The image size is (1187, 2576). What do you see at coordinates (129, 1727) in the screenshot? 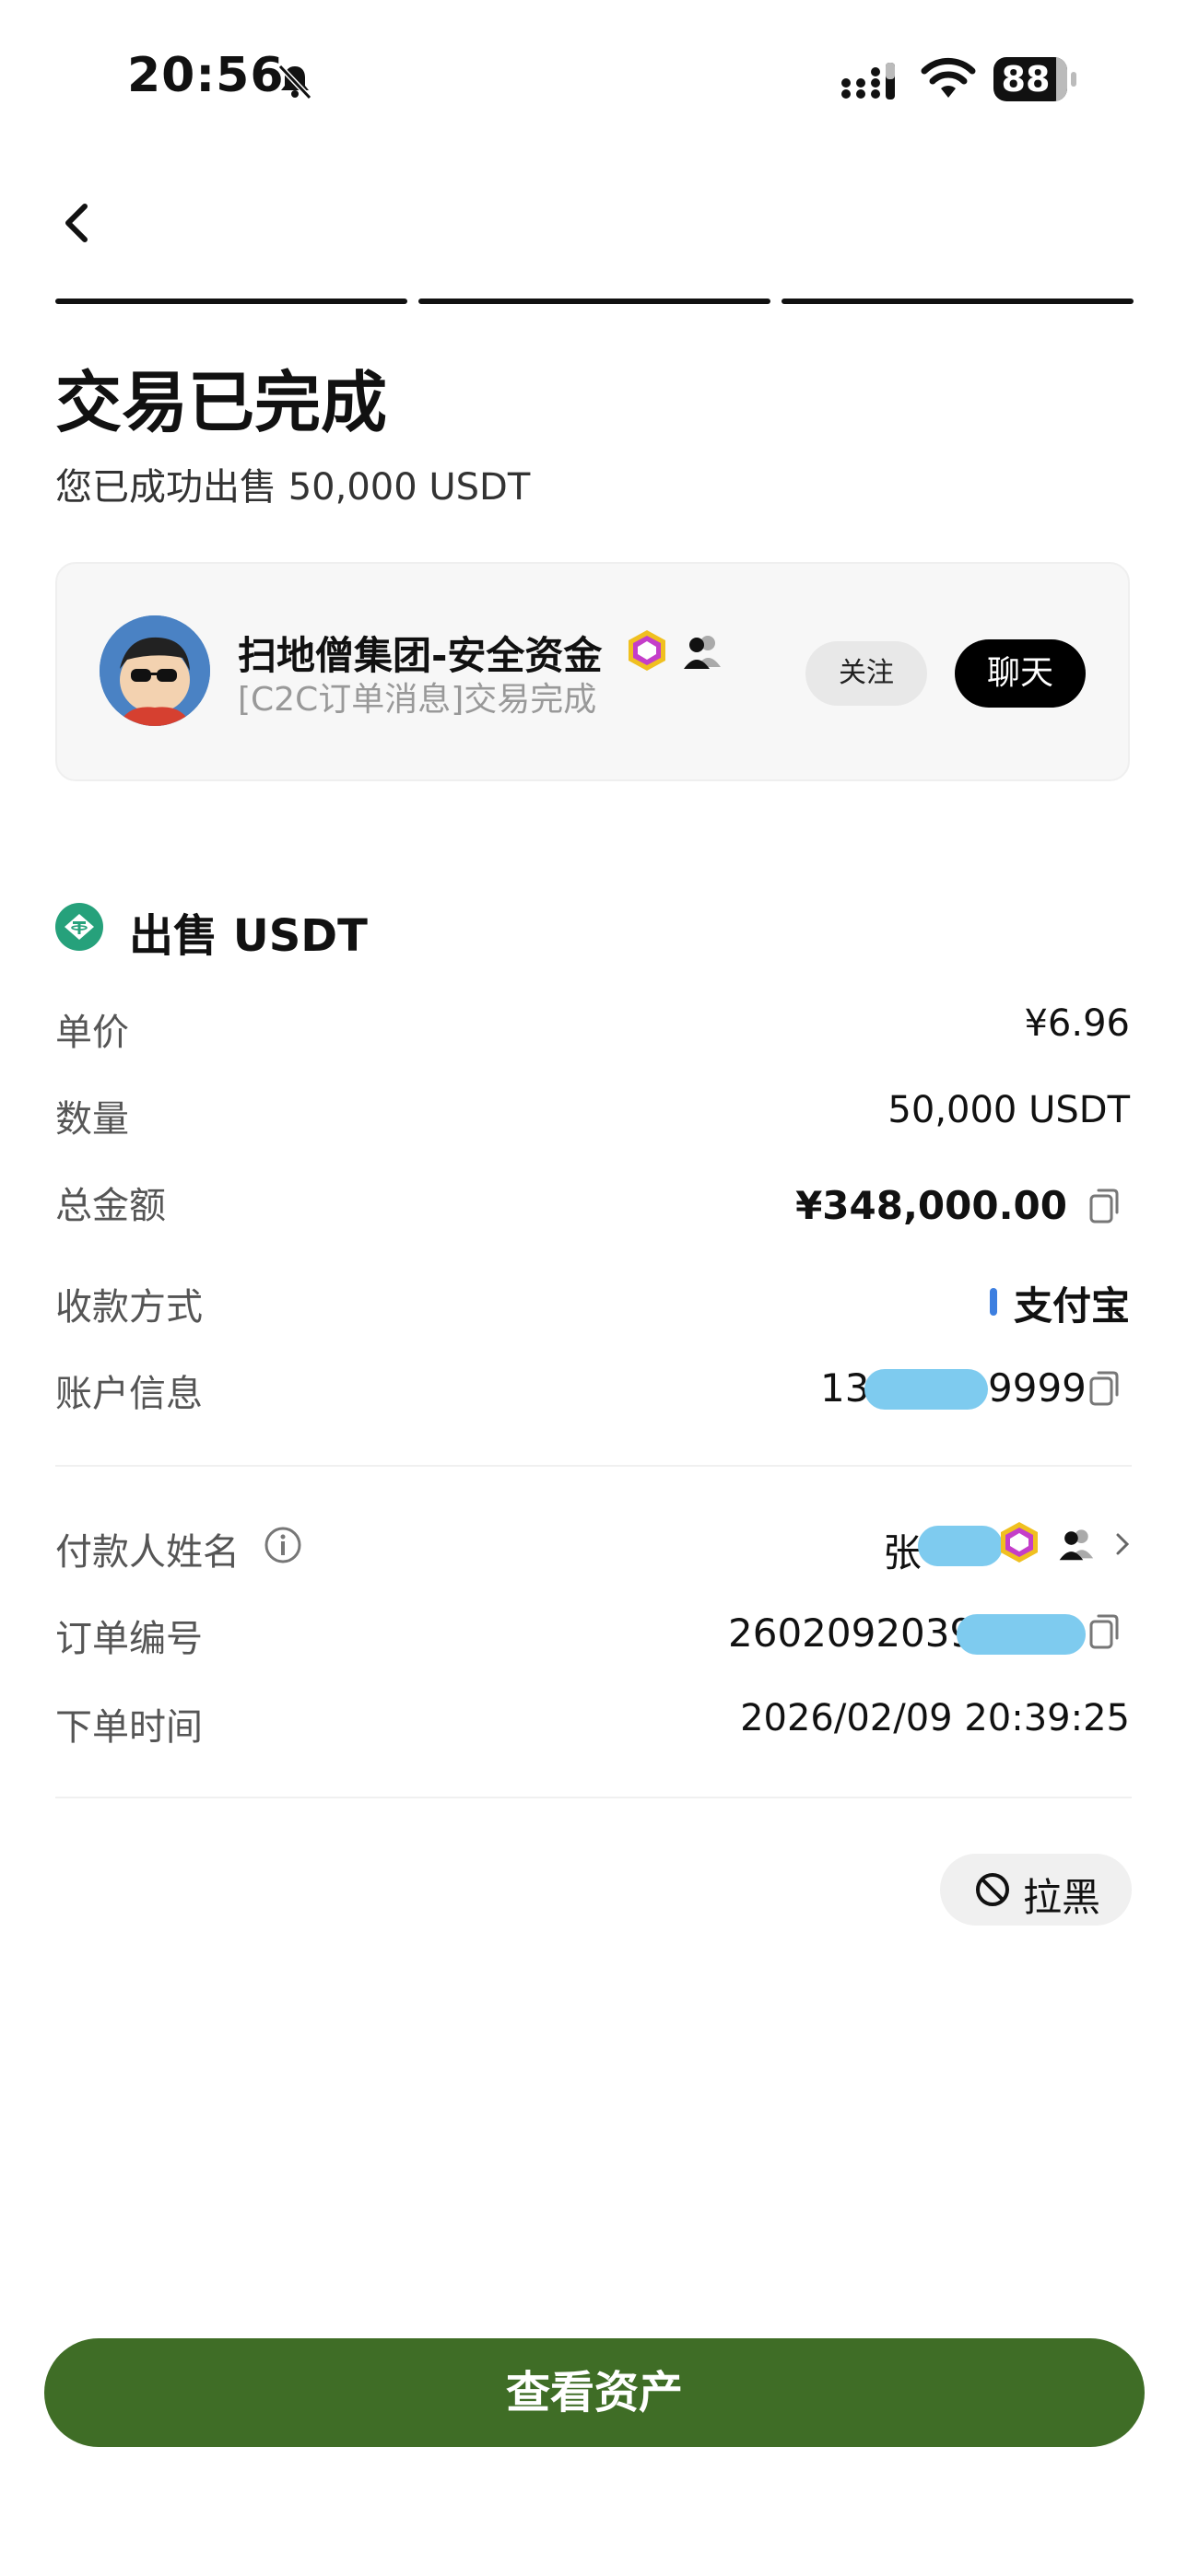
I see `order-time-label: 下单时间` at bounding box center [129, 1727].